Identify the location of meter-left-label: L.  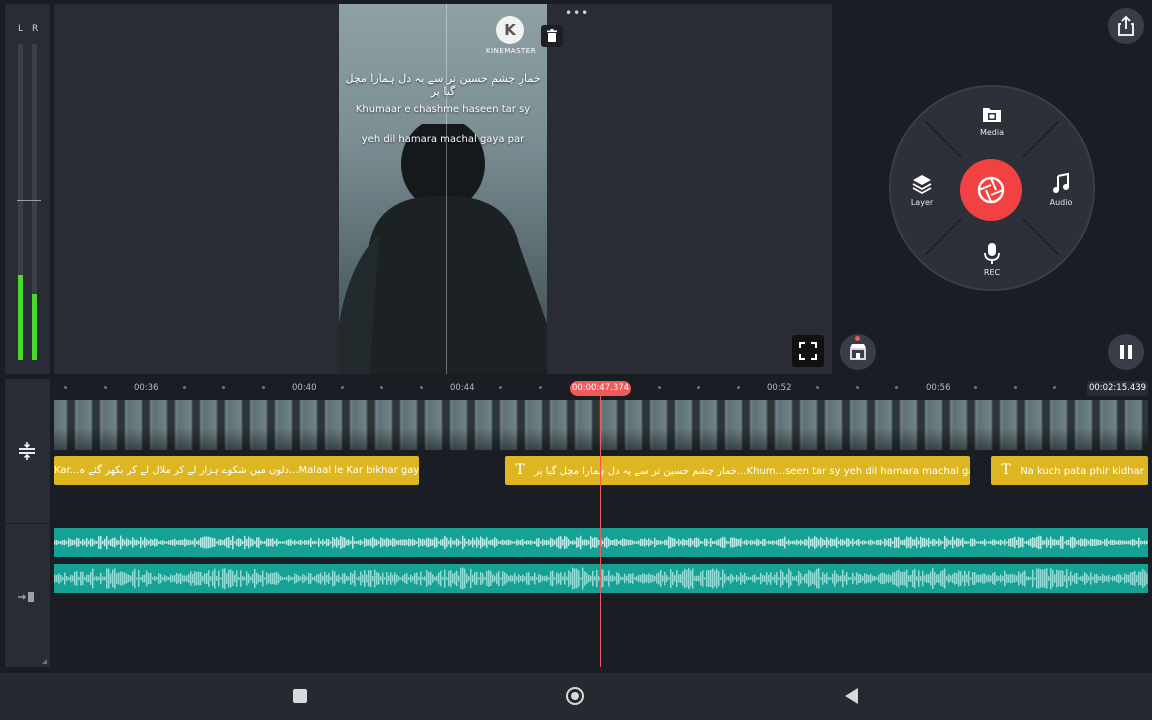
(21, 29).